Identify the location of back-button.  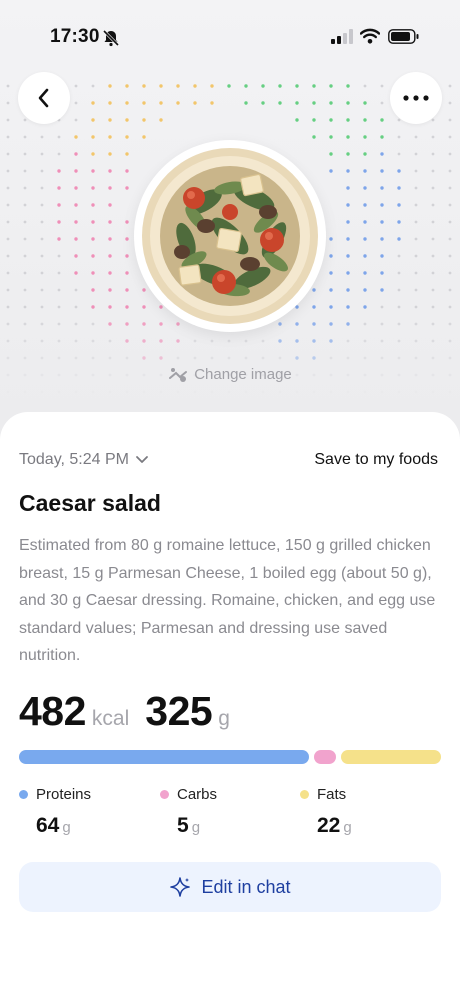
(44, 98).